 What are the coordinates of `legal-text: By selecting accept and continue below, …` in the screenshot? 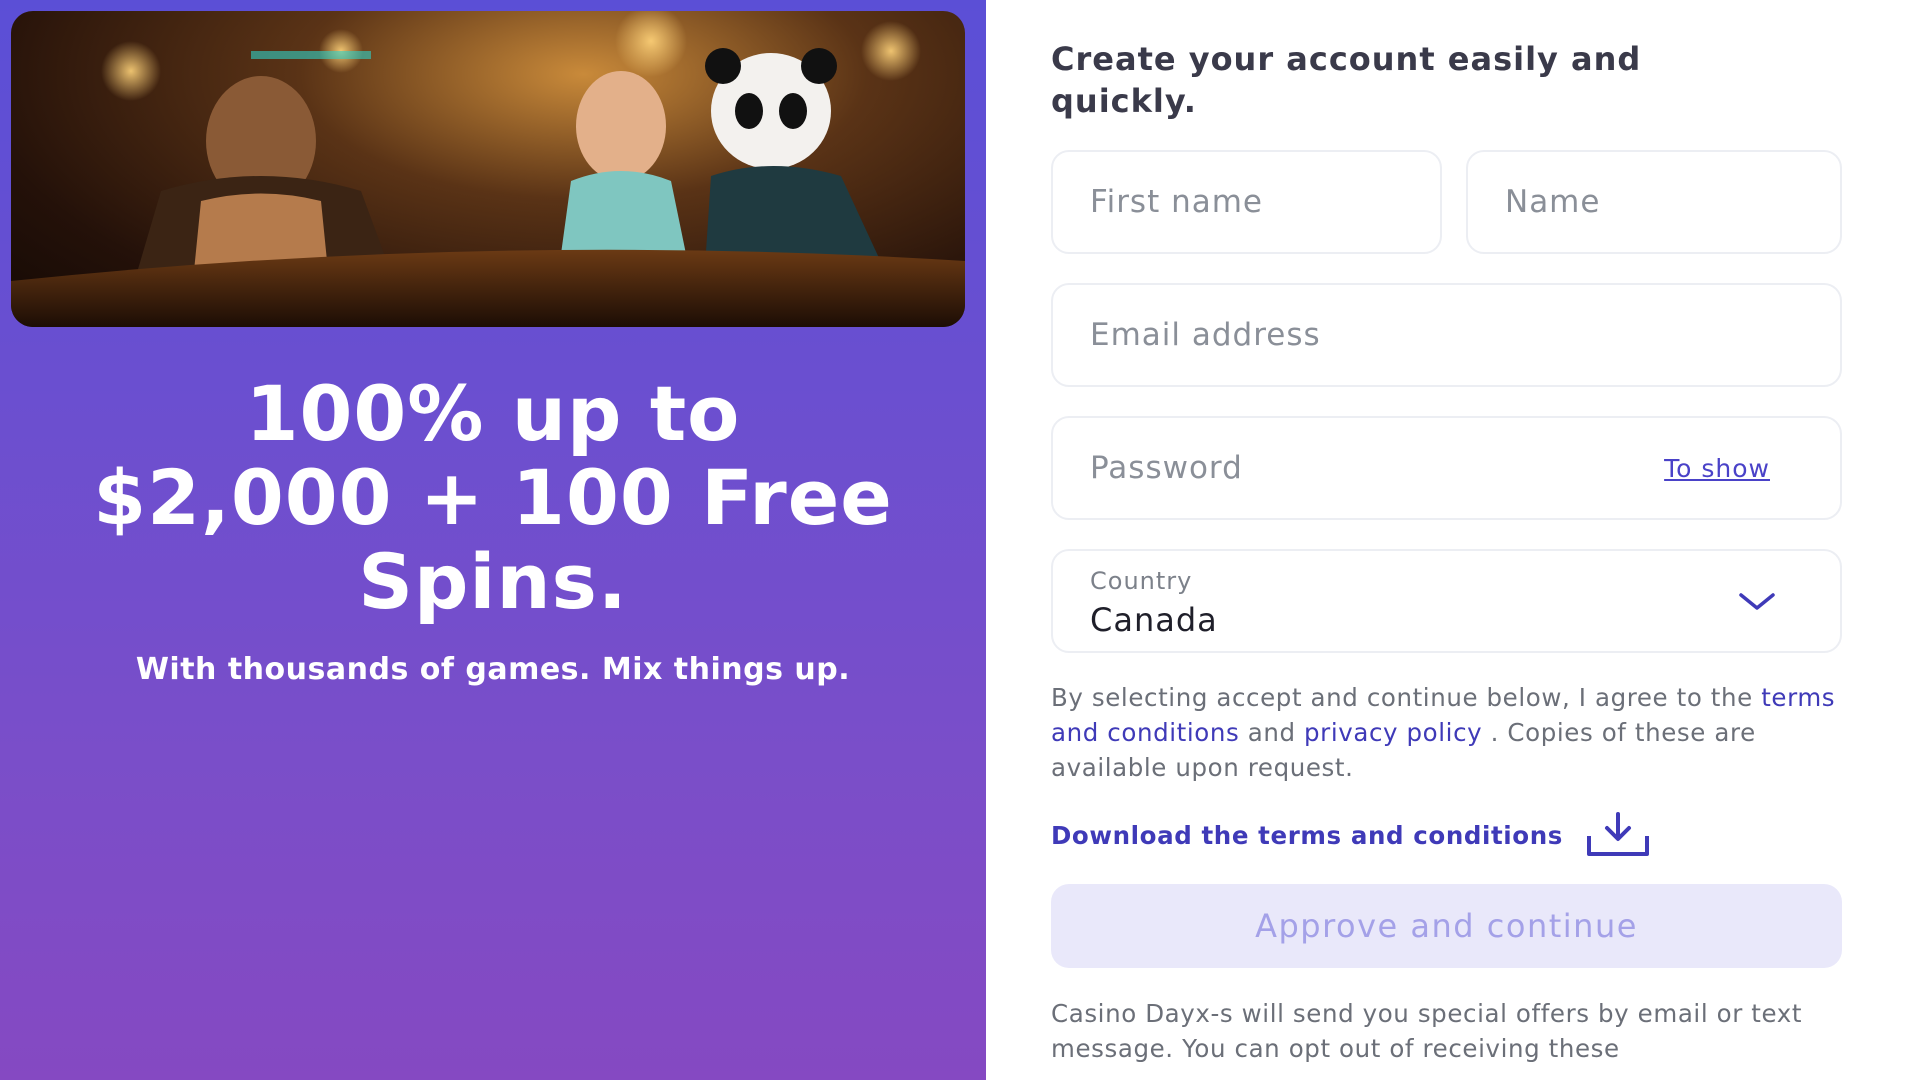 It's located at (1456, 732).